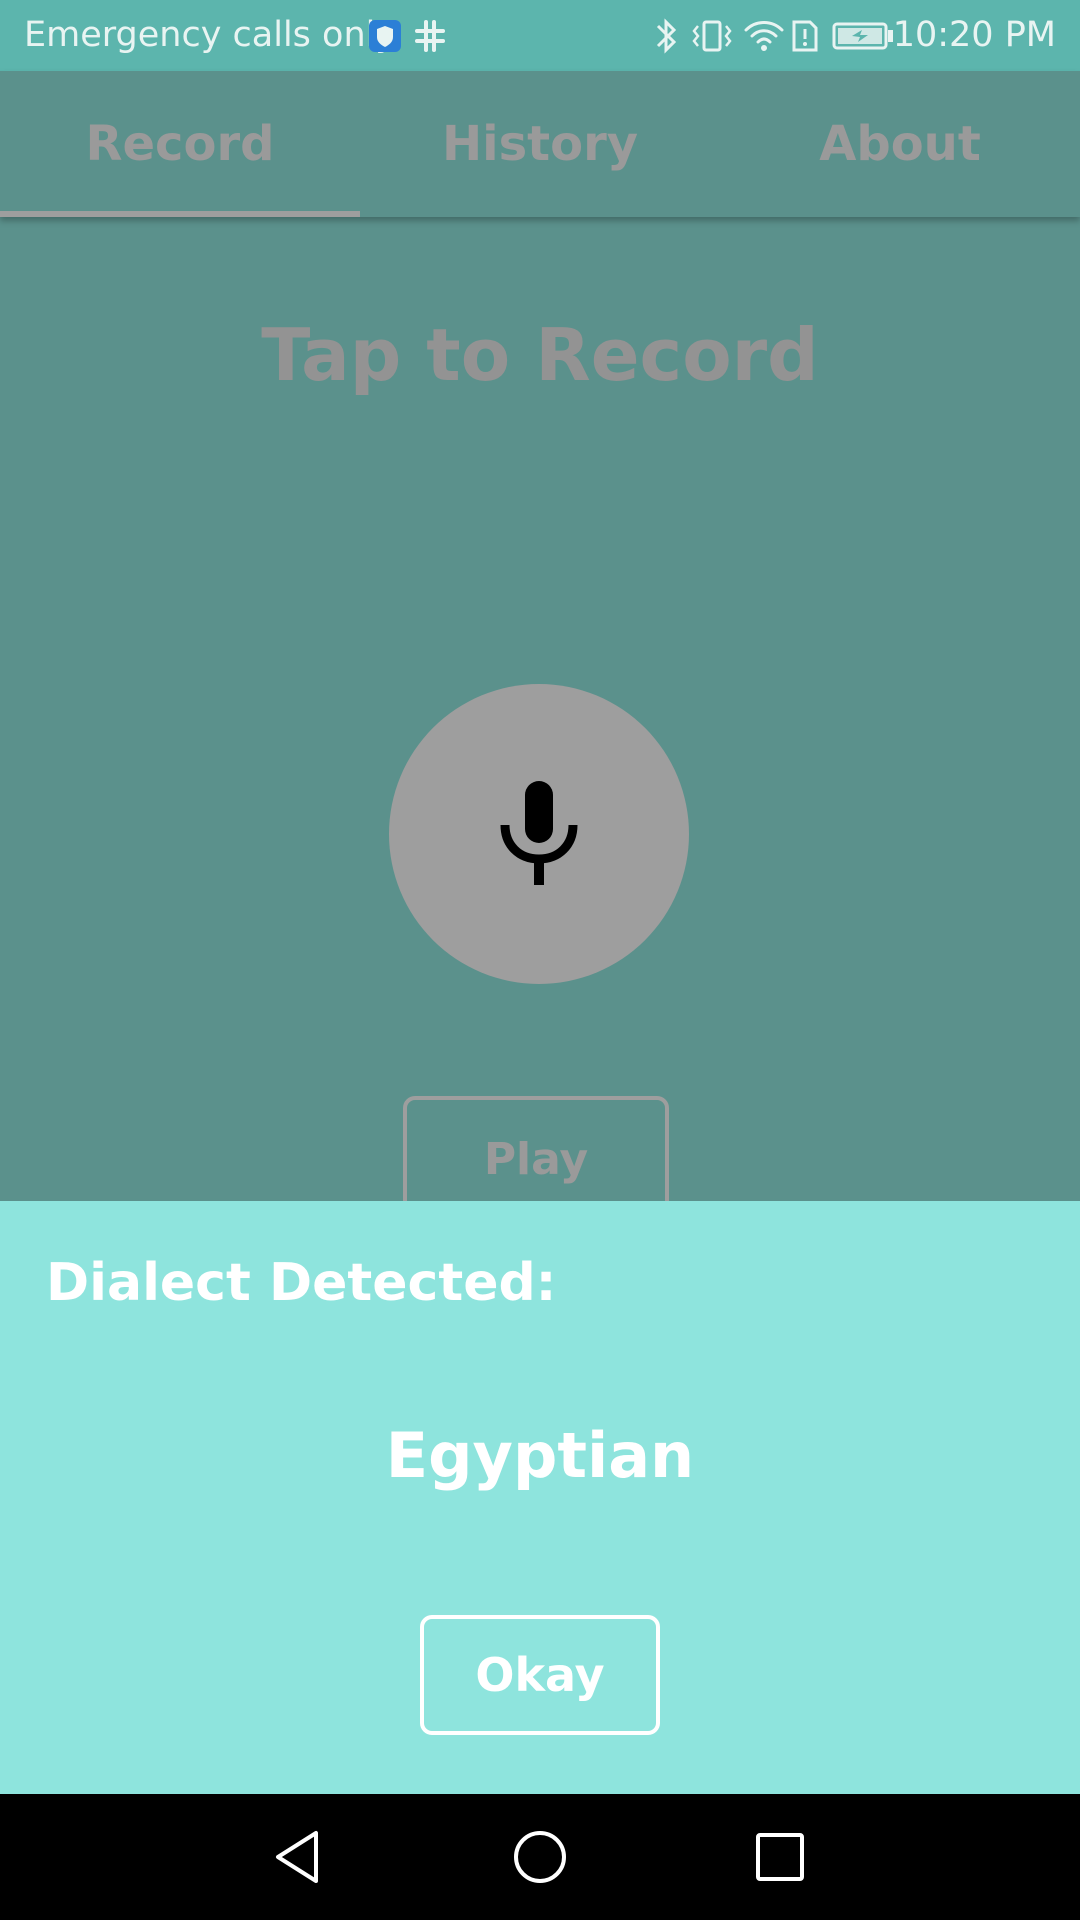 This screenshot has height=1920, width=1080. What do you see at coordinates (764, 36) in the screenshot?
I see `wifi-icon` at bounding box center [764, 36].